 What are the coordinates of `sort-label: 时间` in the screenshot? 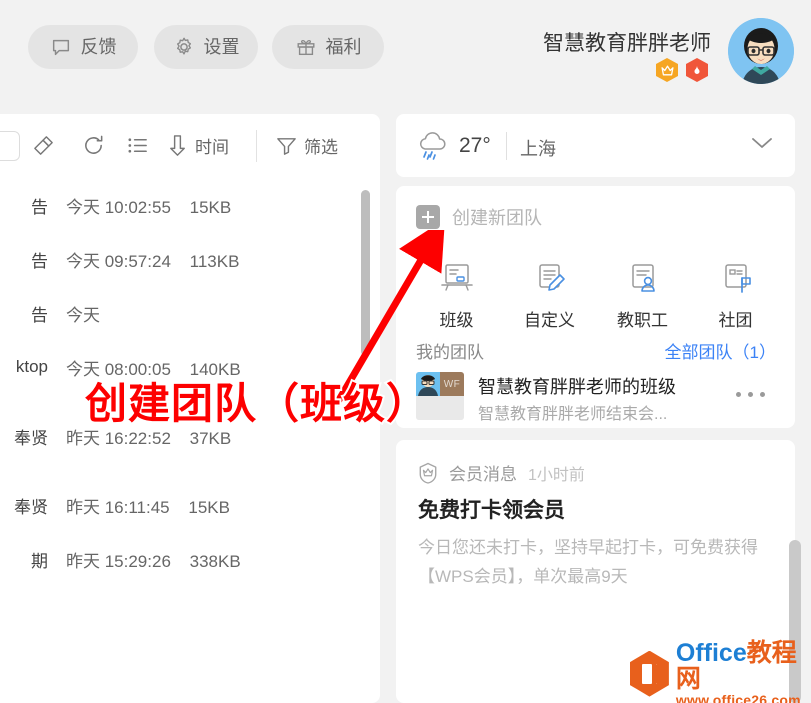 It's located at (212, 147).